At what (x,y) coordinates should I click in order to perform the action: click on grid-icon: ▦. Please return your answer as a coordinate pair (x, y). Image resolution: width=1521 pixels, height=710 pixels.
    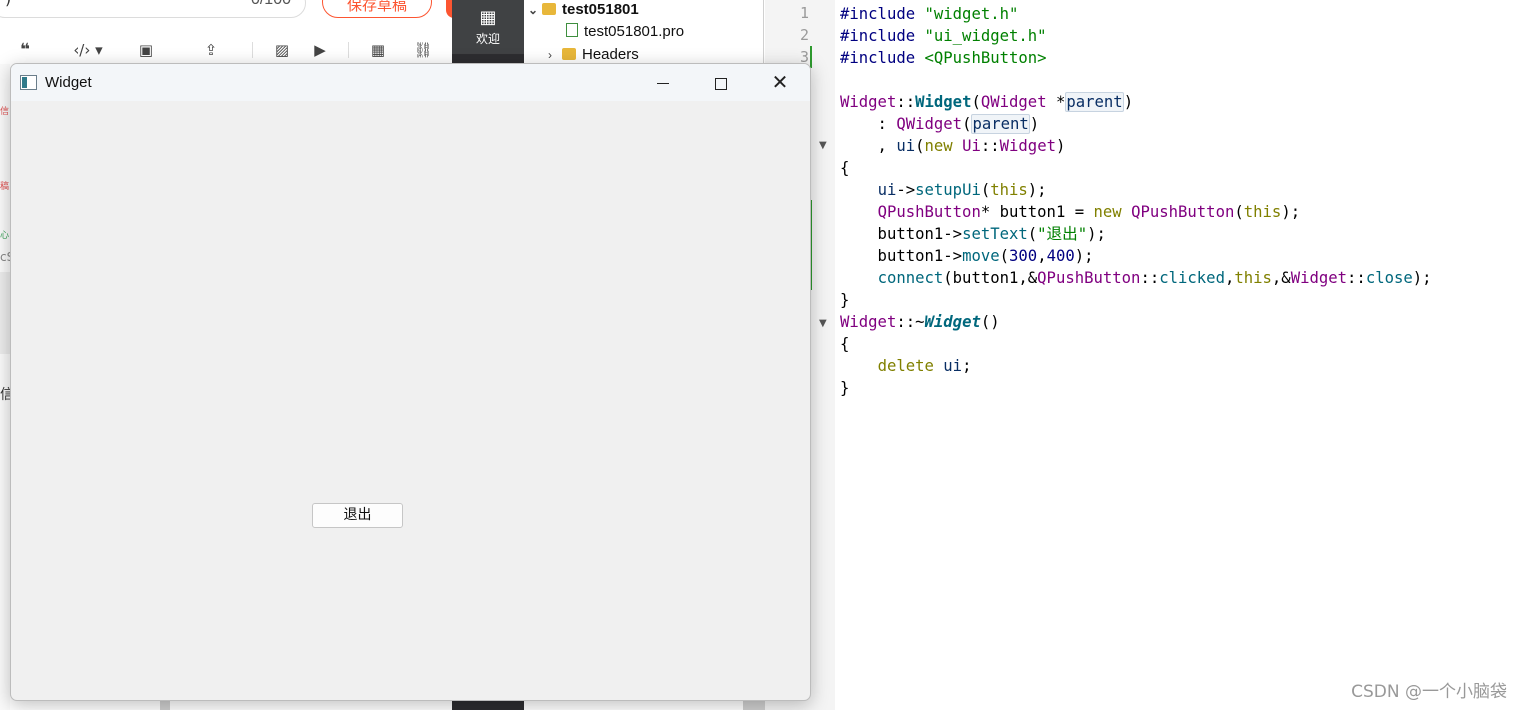
    Looking at the image, I should click on (488, 17).